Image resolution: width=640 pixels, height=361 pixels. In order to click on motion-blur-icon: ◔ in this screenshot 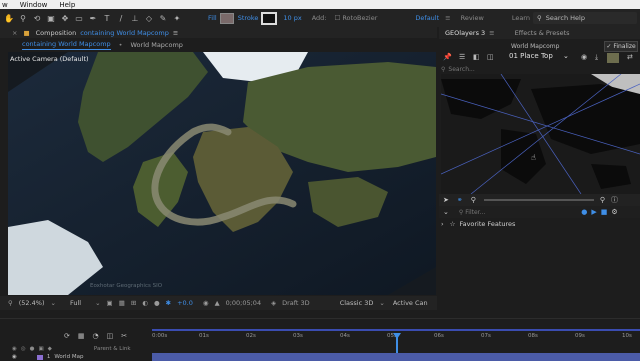, I will do `click(96, 336)`.